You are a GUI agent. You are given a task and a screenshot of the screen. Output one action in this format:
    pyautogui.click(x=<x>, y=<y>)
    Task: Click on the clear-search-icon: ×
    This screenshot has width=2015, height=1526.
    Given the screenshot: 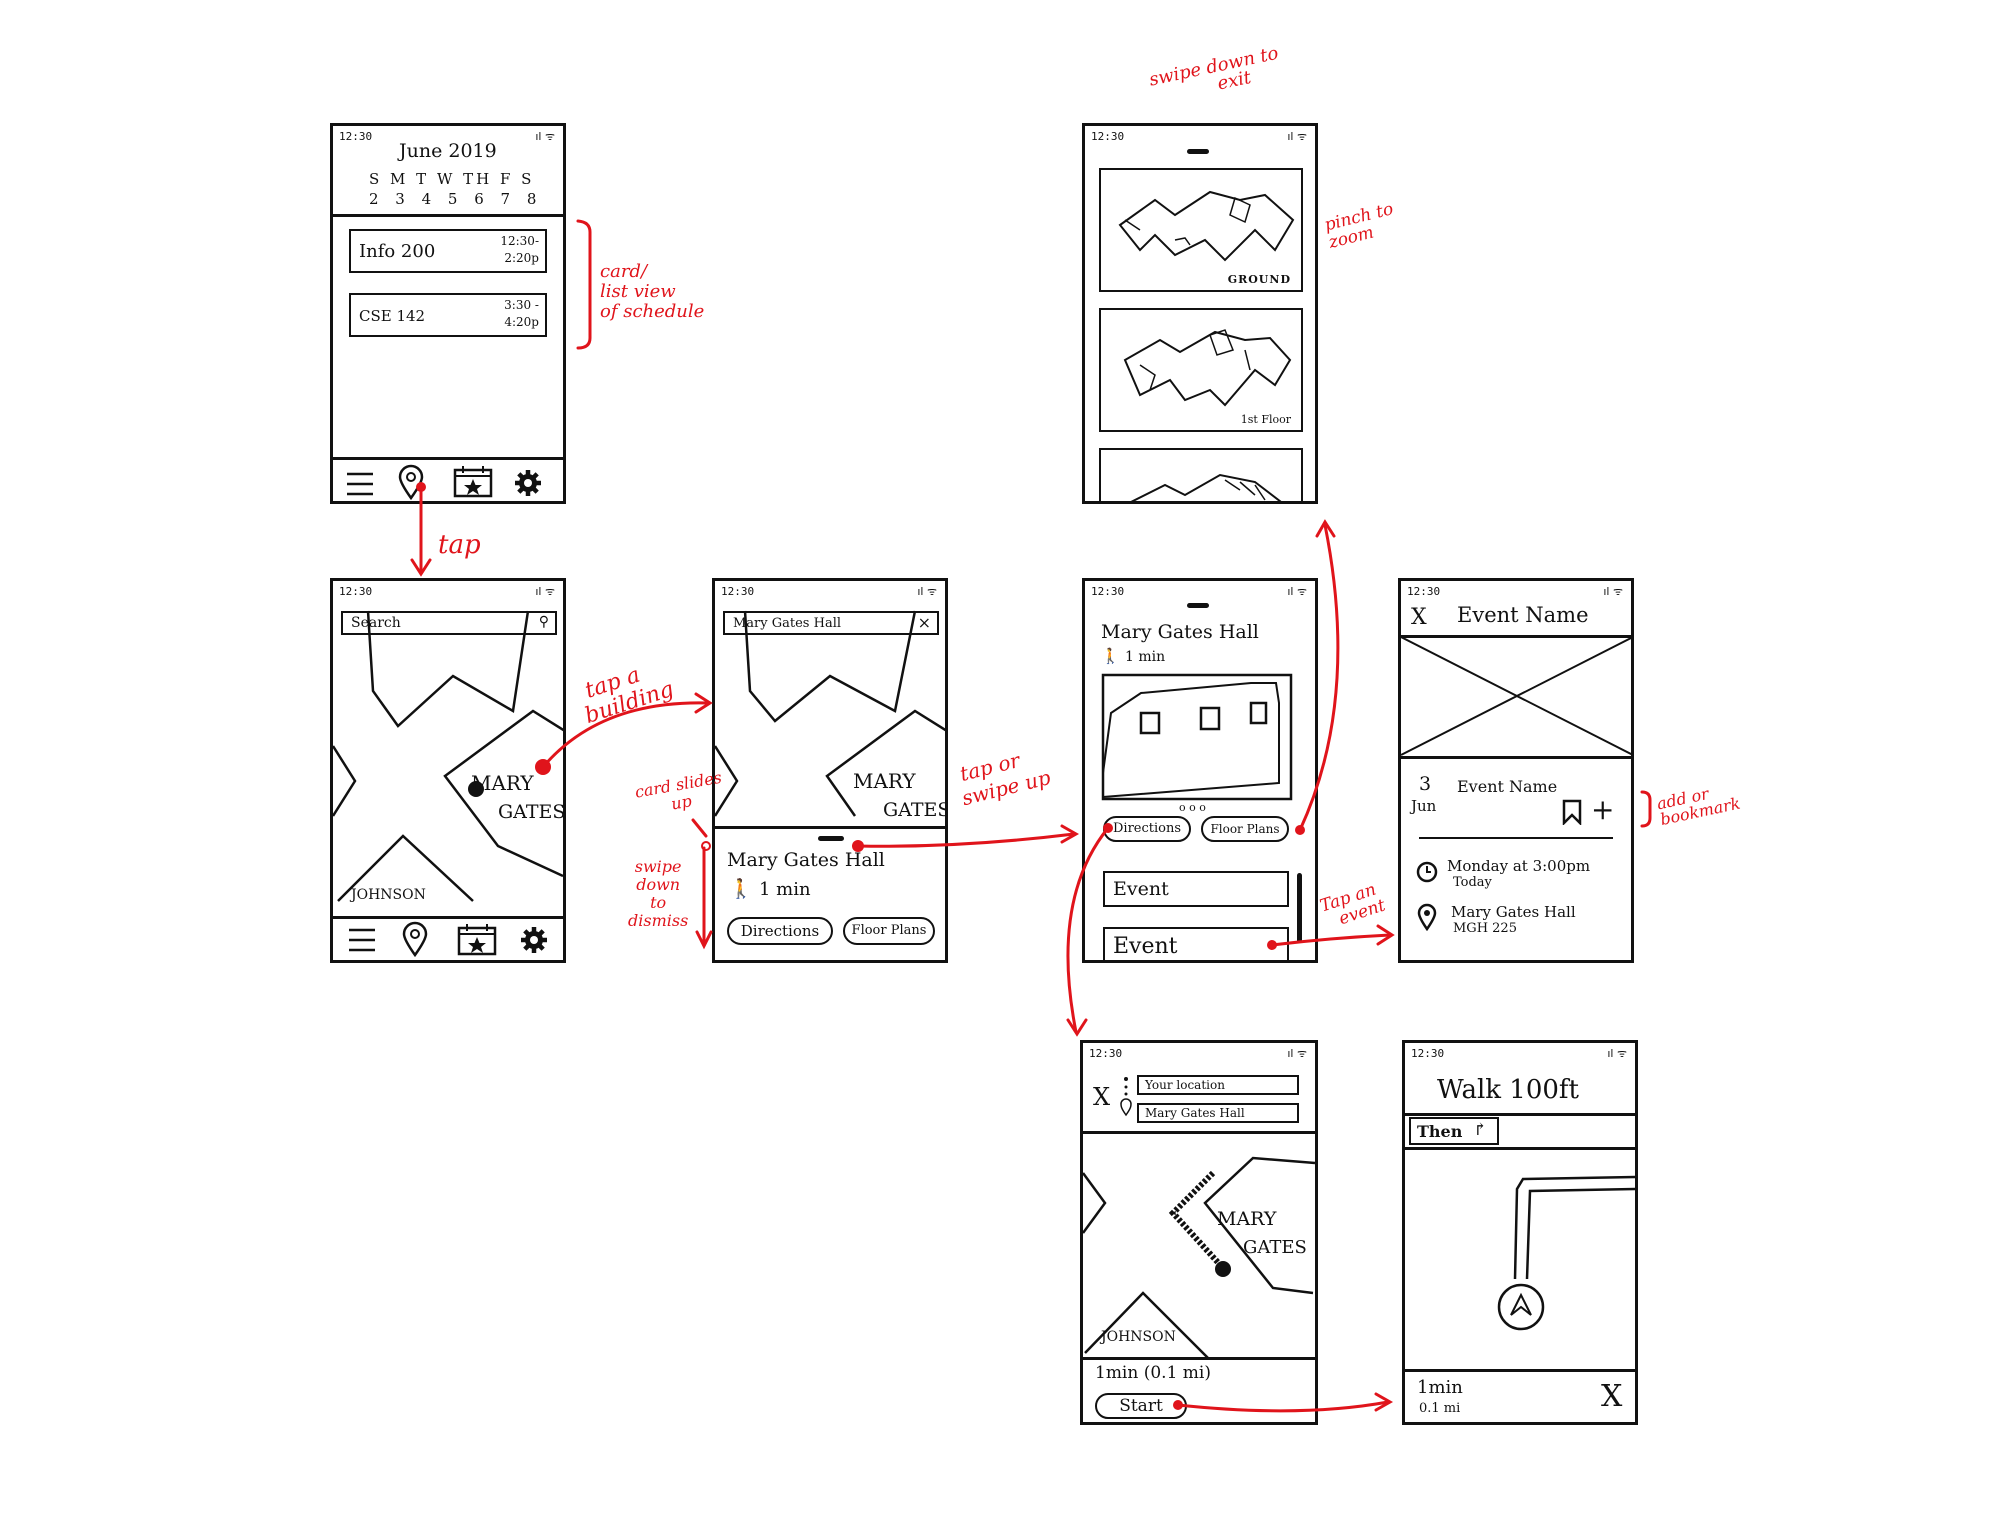 What is the action you would take?
    pyautogui.click(x=924, y=622)
    